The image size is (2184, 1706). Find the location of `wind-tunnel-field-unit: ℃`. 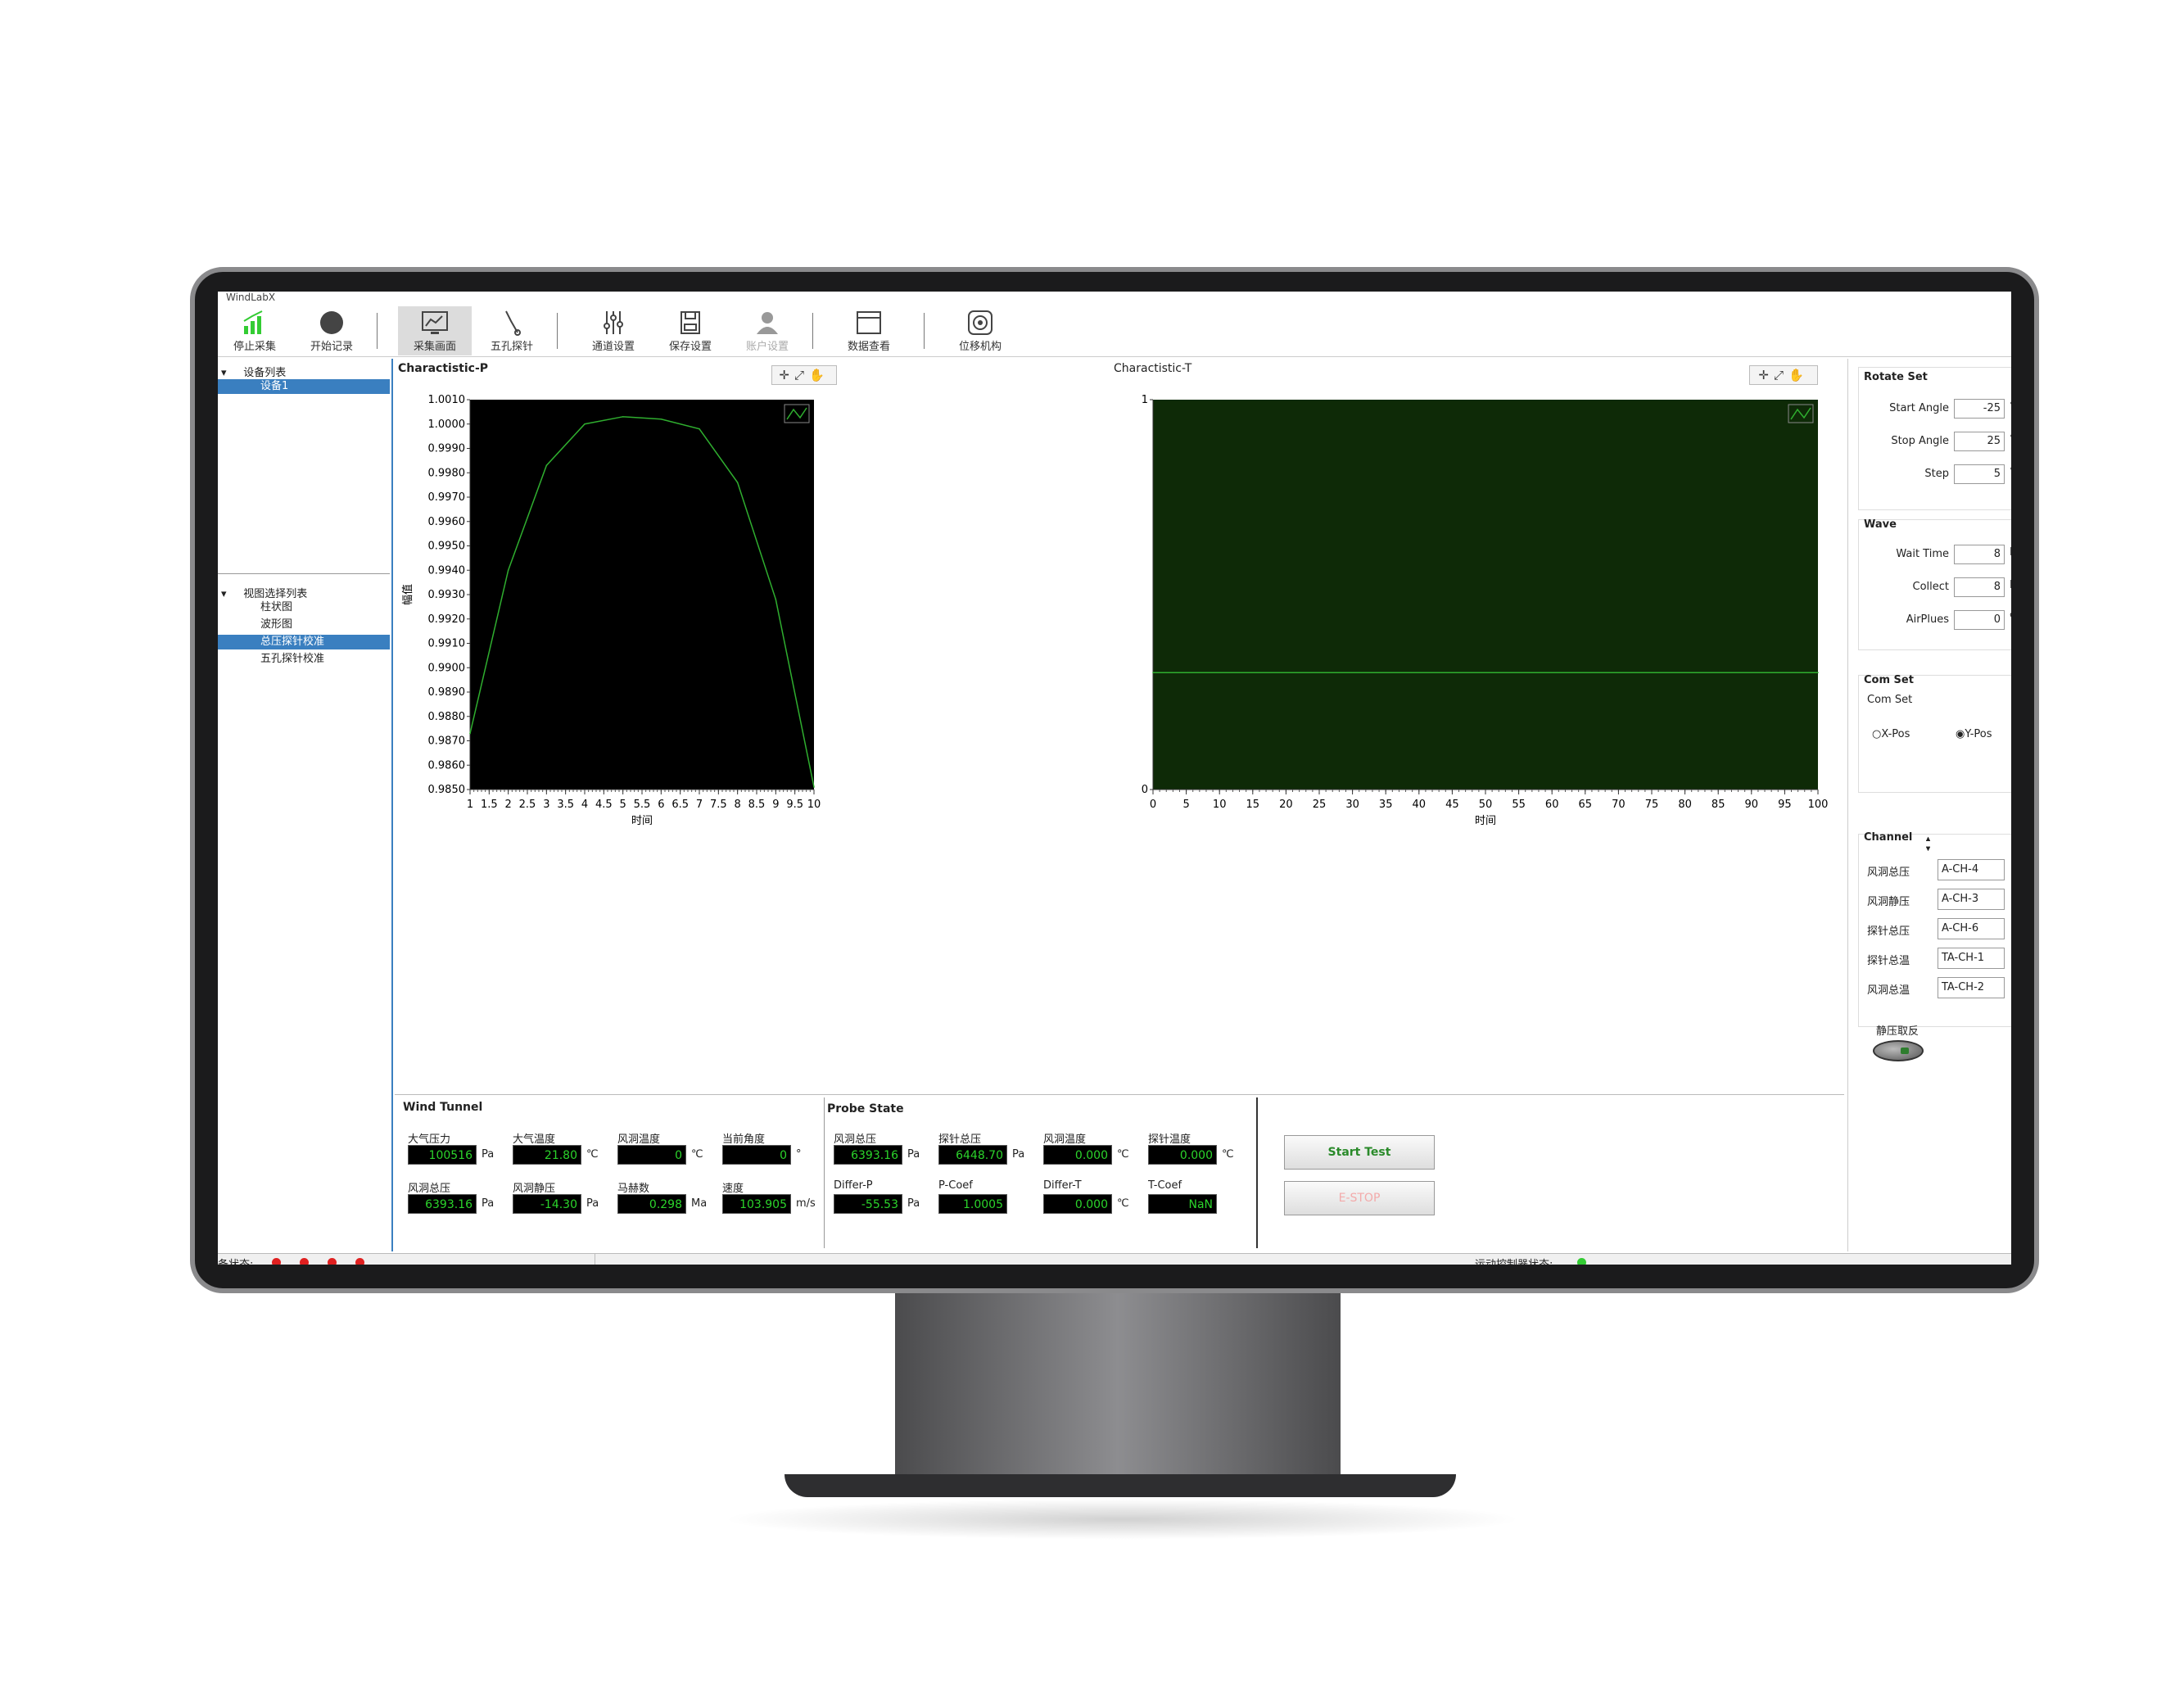

wind-tunnel-field-unit: ℃ is located at coordinates (697, 1154).